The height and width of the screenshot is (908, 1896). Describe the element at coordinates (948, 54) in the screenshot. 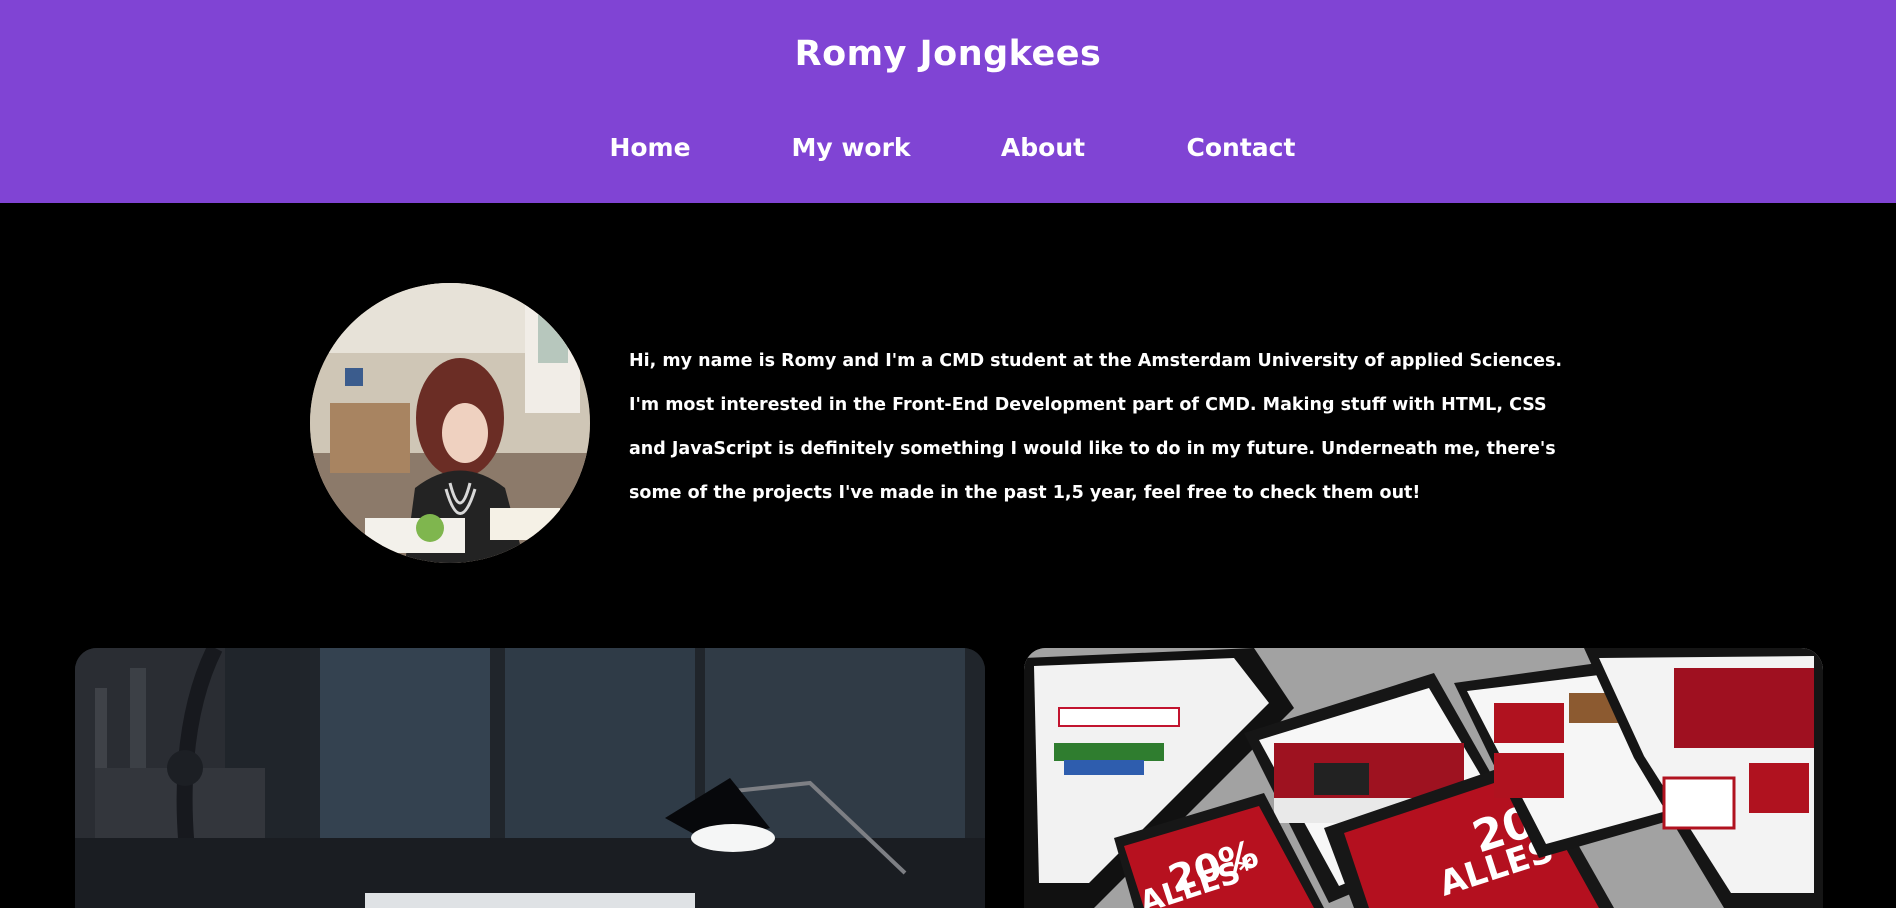

I see `site-title: Romy Jongkees` at that location.